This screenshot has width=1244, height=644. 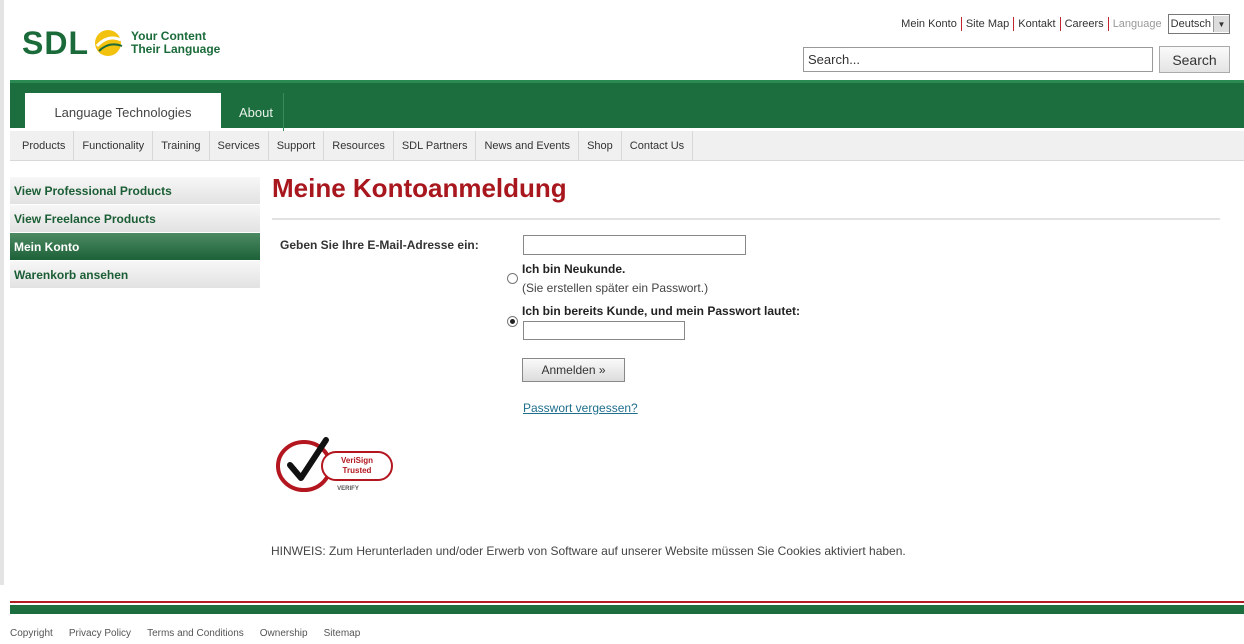 What do you see at coordinates (1194, 59) in the screenshot?
I see `search-button: Search` at bounding box center [1194, 59].